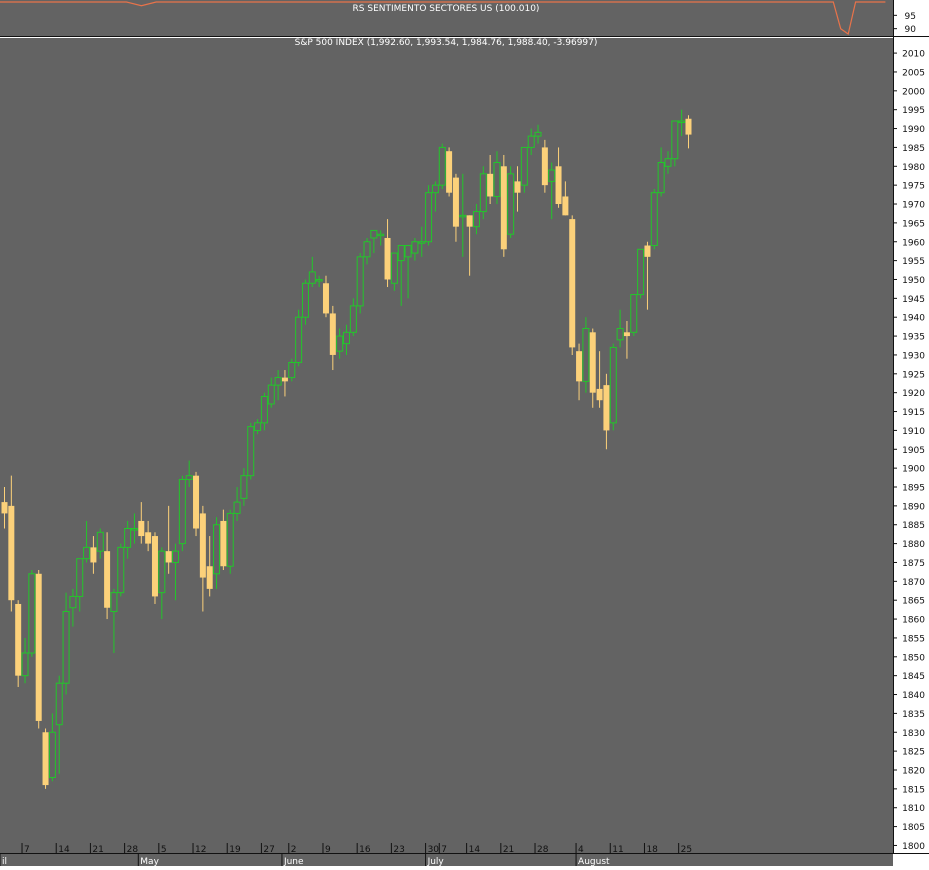 Image resolution: width=929 pixels, height=870 pixels. What do you see at coordinates (913, 658) in the screenshot?
I see `y-tick-label: 1850` at bounding box center [913, 658].